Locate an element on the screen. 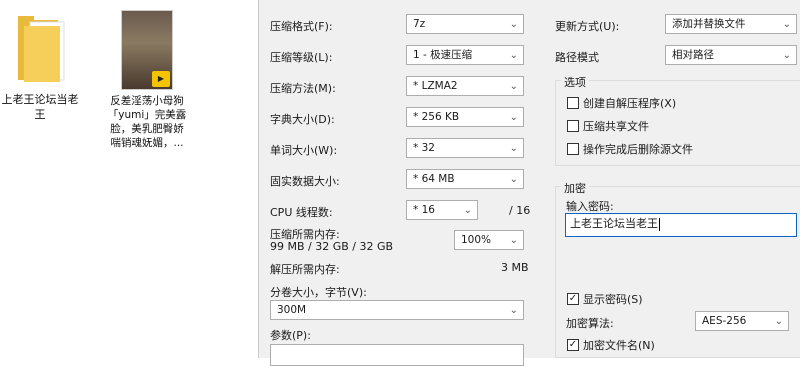 The image size is (800, 366). path-label: 路径模式 is located at coordinates (577, 57).